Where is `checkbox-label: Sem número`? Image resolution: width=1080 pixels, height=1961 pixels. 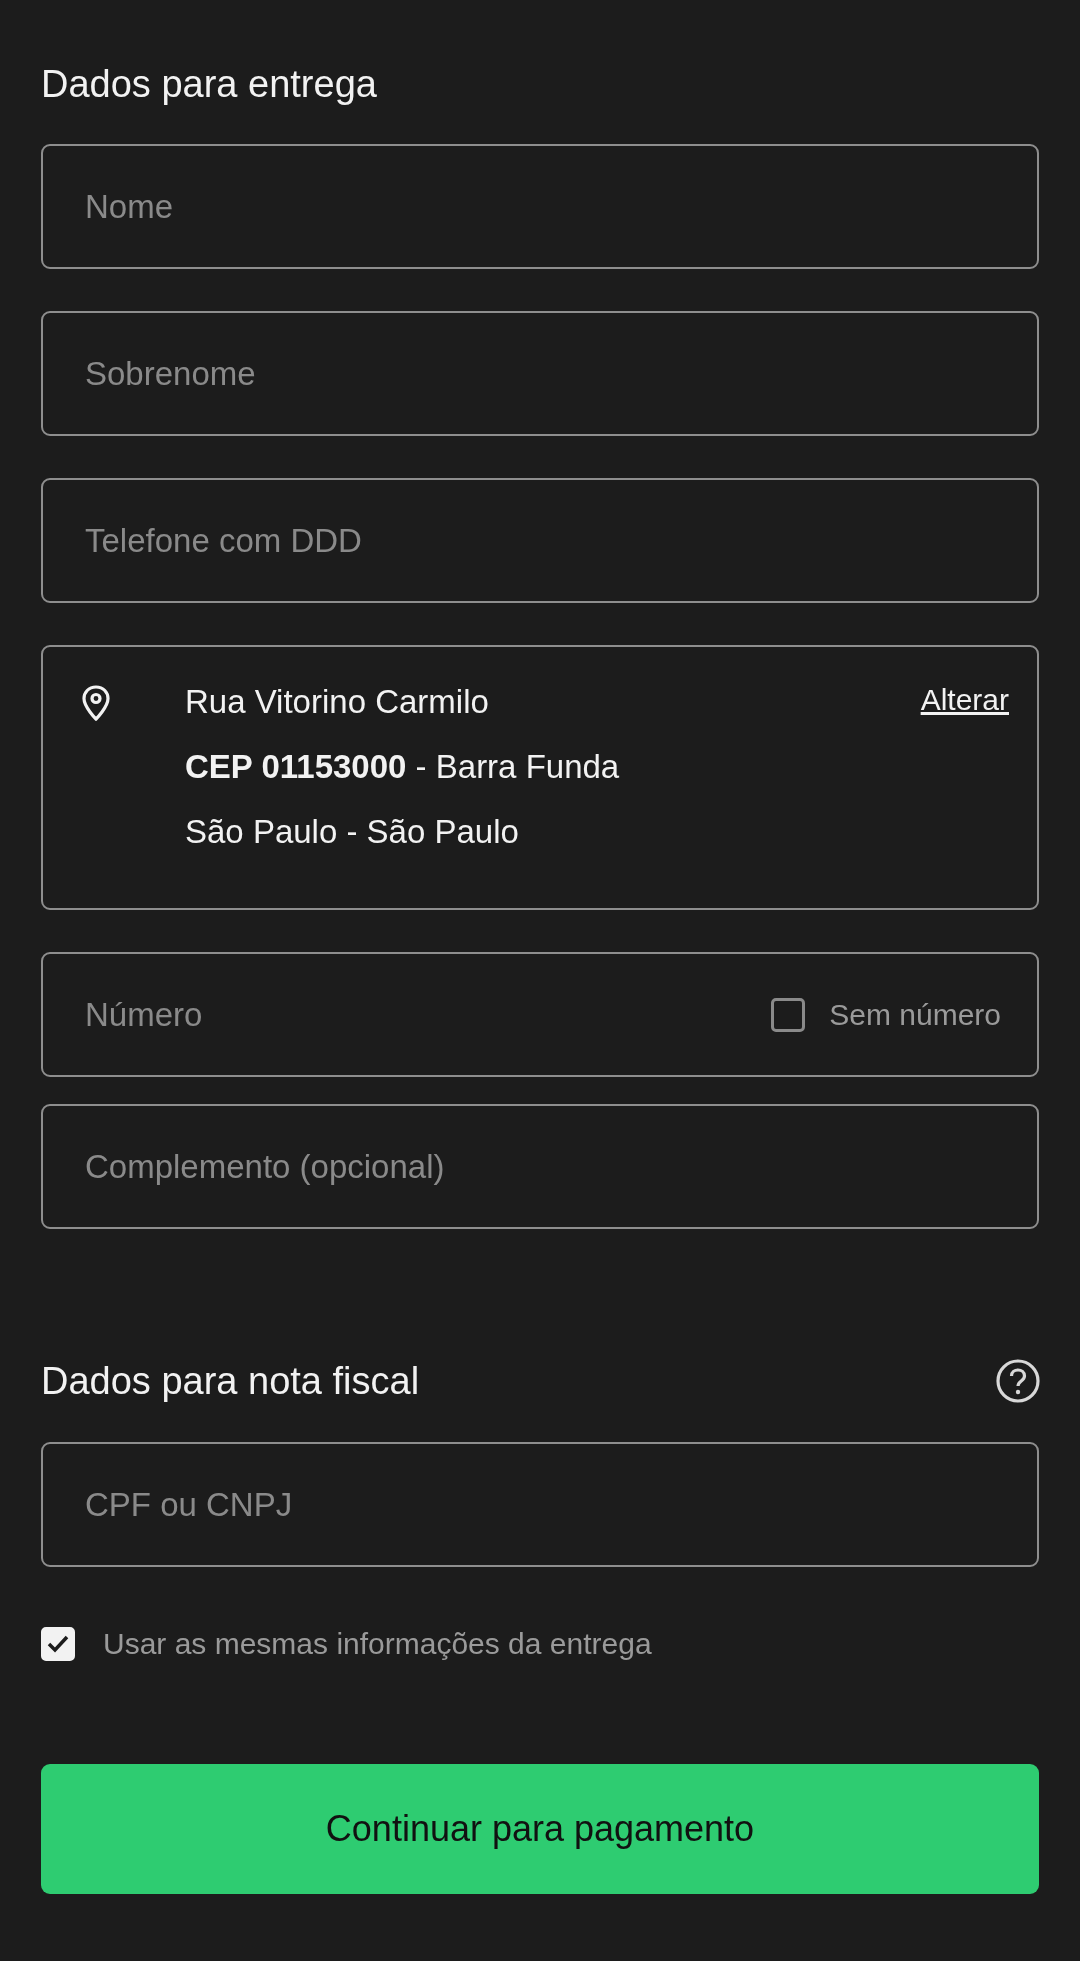
checkbox-label: Sem número is located at coordinates (915, 1015).